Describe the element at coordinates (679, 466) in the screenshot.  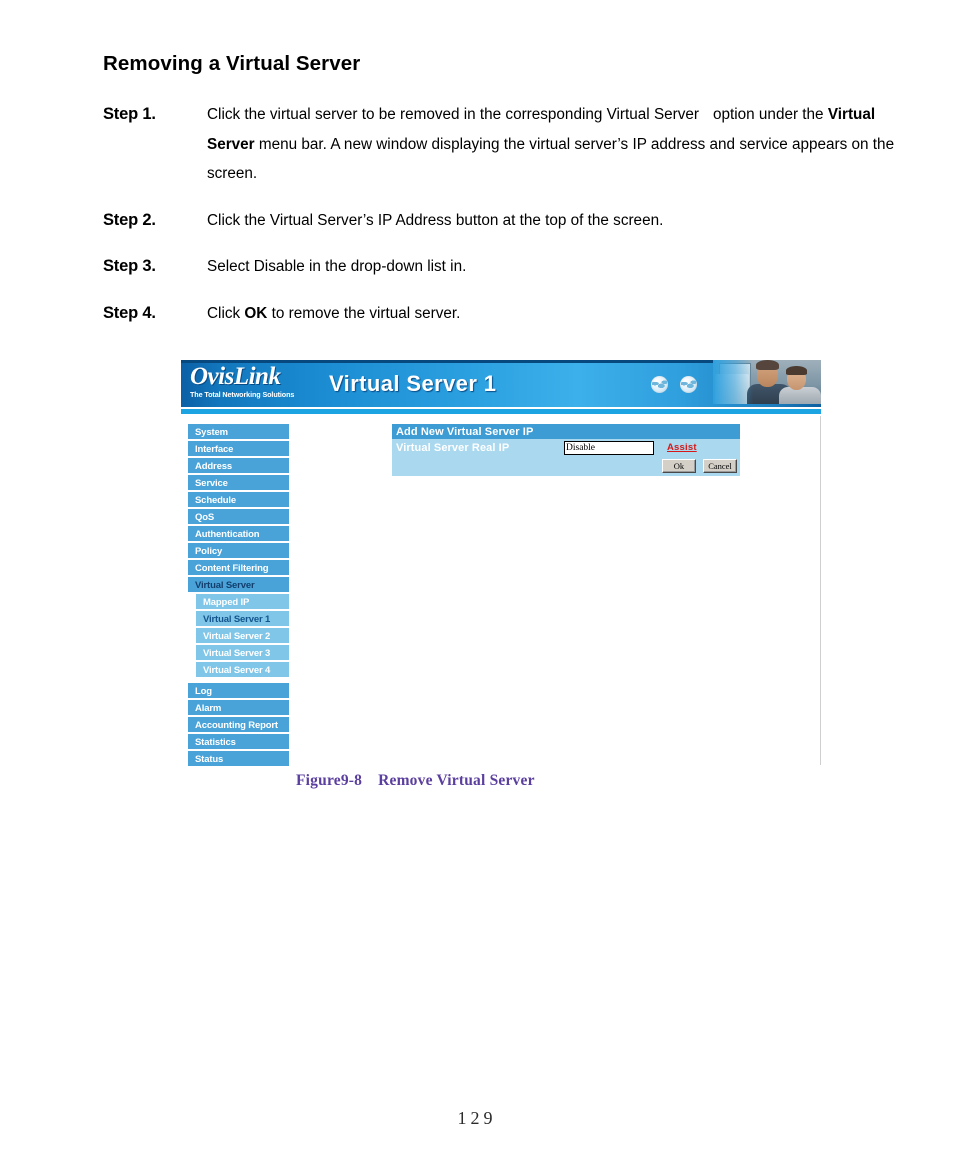
I see `ok-button: Ok` at that location.